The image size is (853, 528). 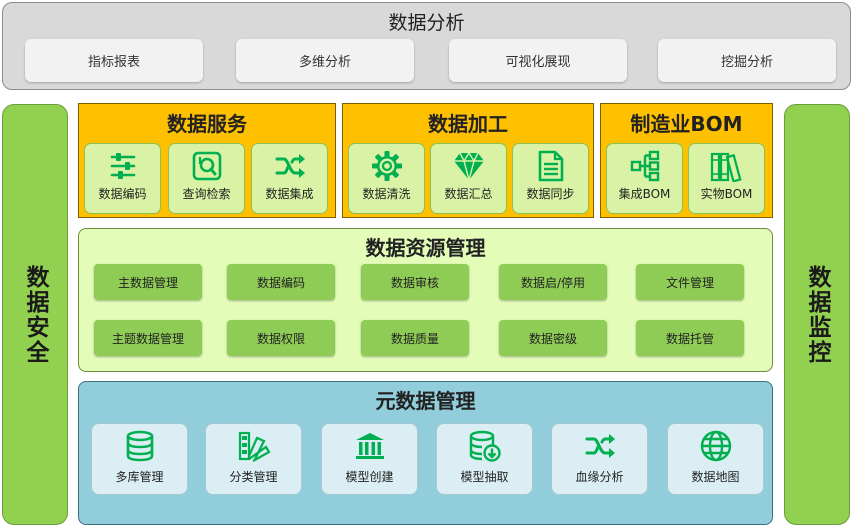 What do you see at coordinates (538, 60) in the screenshot?
I see `analysis-item-visualization: 可视化展现` at bounding box center [538, 60].